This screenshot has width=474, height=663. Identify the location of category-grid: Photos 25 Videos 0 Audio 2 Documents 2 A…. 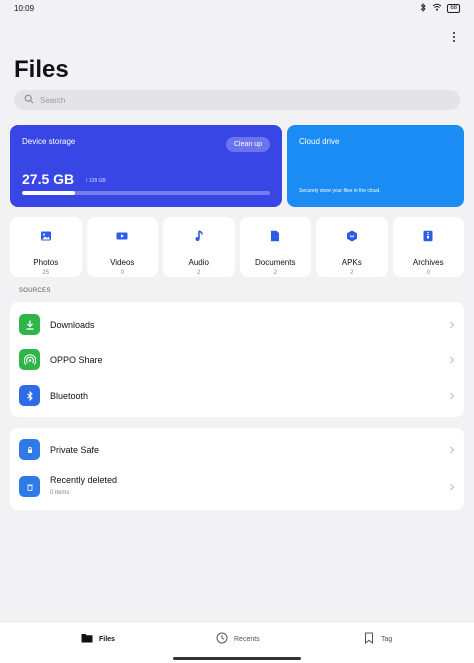
(237, 247).